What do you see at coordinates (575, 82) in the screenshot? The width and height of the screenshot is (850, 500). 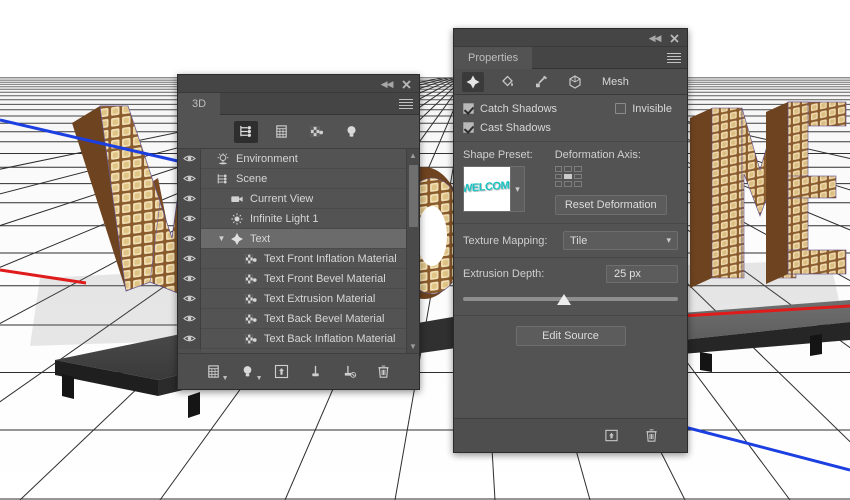 I see `coordinates-cube-icon` at bounding box center [575, 82].